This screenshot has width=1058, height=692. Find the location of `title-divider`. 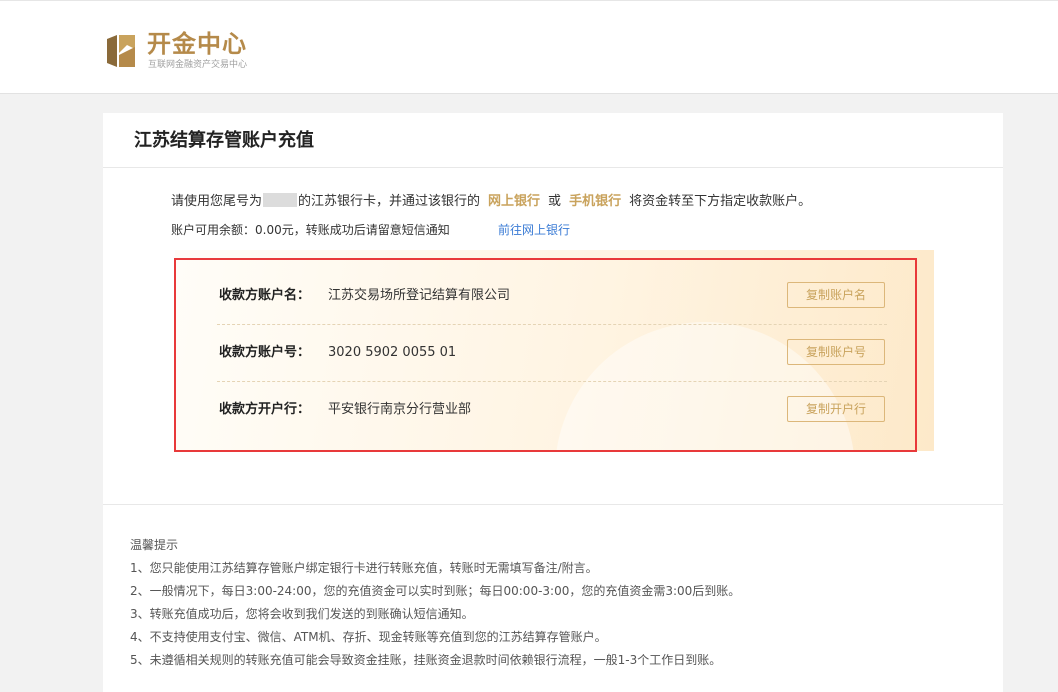

title-divider is located at coordinates (553, 167).